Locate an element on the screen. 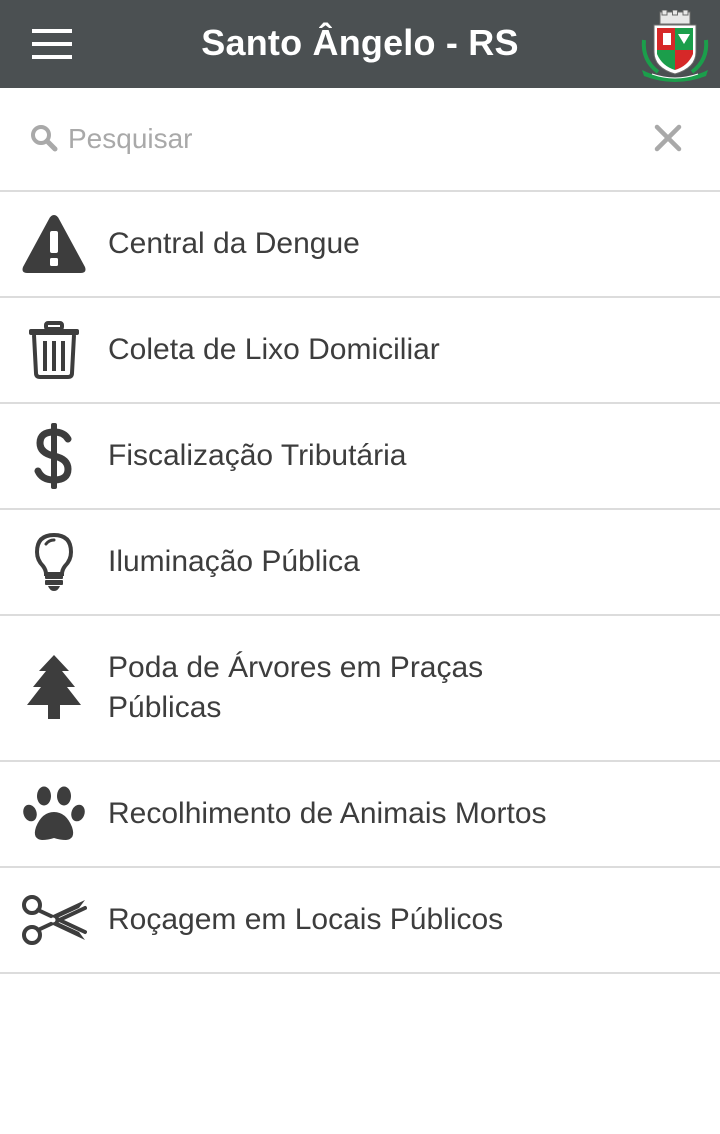  coat-of-arms-icon is located at coordinates (675, 46).